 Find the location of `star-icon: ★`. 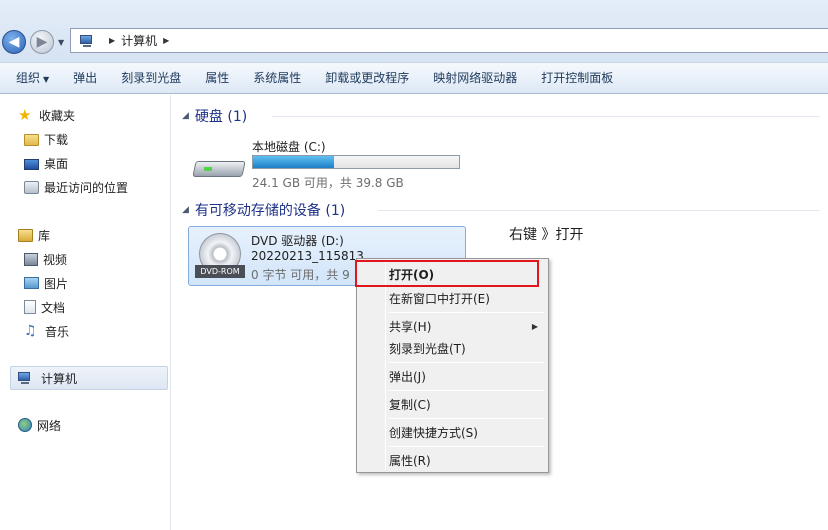

star-icon: ★ is located at coordinates (25, 115).